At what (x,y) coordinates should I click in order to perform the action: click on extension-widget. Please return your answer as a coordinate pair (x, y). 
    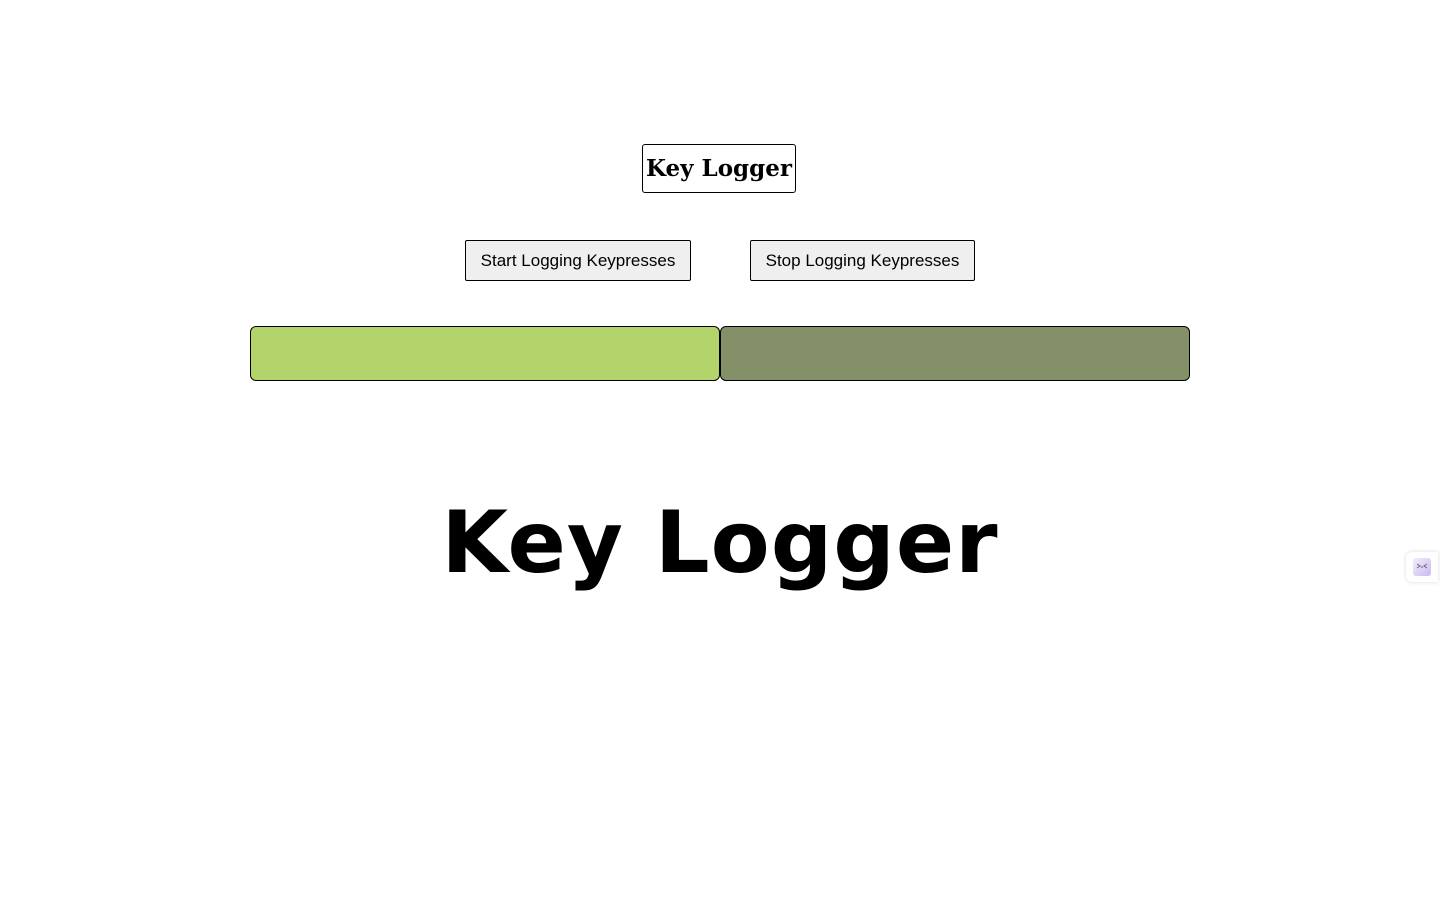
    Looking at the image, I should click on (1422, 567).